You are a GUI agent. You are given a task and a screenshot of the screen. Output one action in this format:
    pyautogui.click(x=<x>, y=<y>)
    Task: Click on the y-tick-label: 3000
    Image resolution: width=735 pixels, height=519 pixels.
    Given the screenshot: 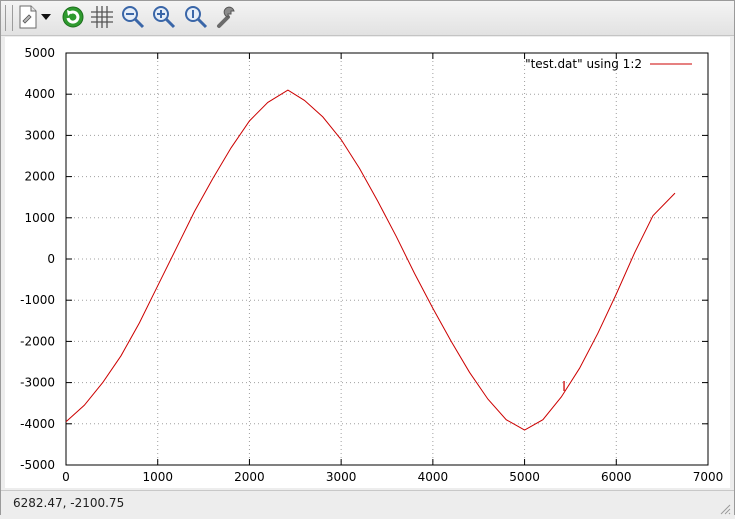 What is the action you would take?
    pyautogui.click(x=39, y=135)
    